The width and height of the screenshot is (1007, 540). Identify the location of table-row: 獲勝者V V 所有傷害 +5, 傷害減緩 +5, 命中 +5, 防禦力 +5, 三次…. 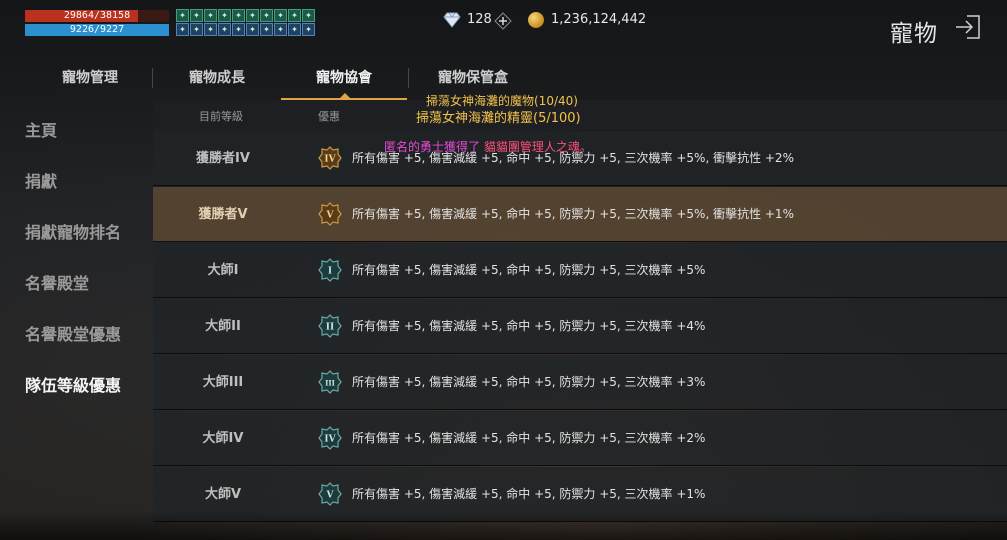
(580, 214).